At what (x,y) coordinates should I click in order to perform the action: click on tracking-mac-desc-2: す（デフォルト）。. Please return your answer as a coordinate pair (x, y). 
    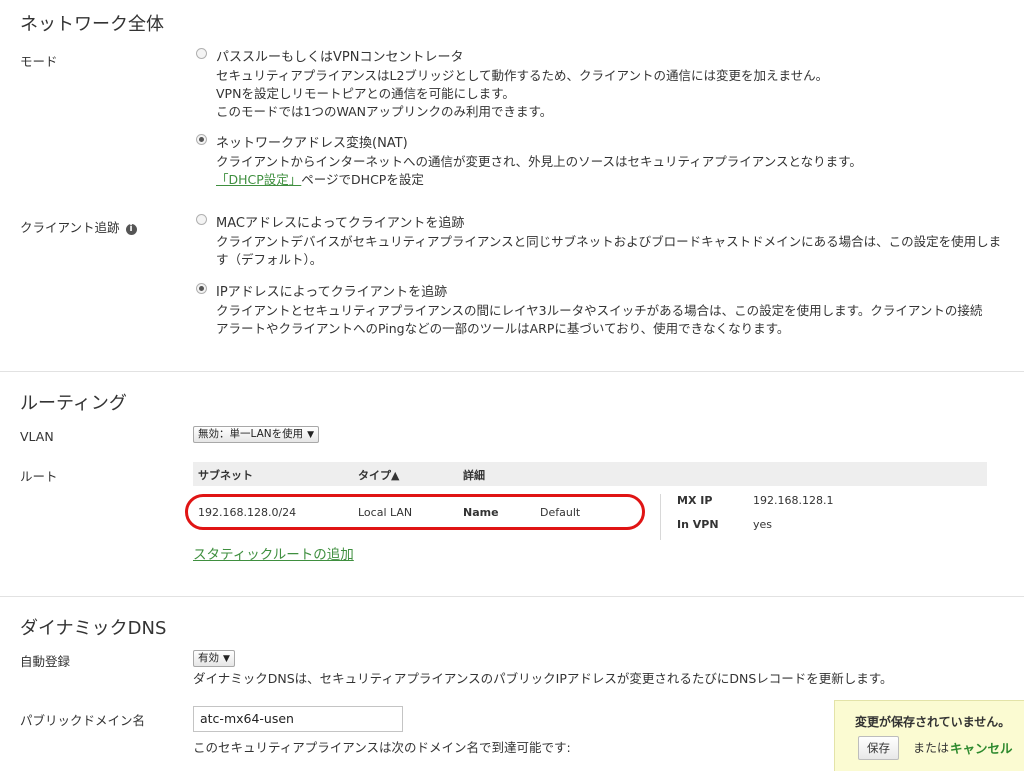
    Looking at the image, I should click on (269, 259).